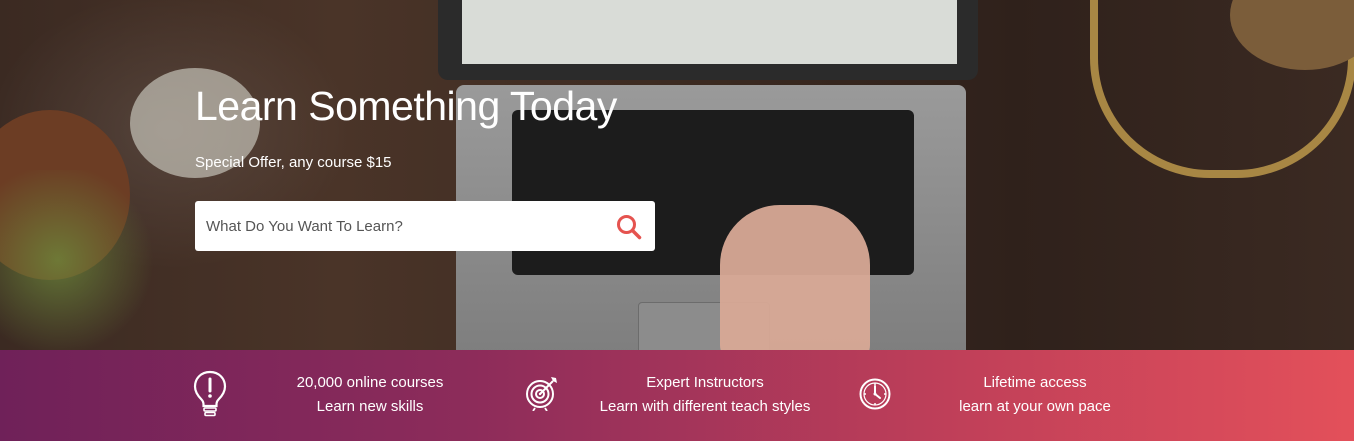 This screenshot has height=441, width=1354. What do you see at coordinates (370, 406) in the screenshot?
I see `feature-1-subtitle: Learn new skills` at bounding box center [370, 406].